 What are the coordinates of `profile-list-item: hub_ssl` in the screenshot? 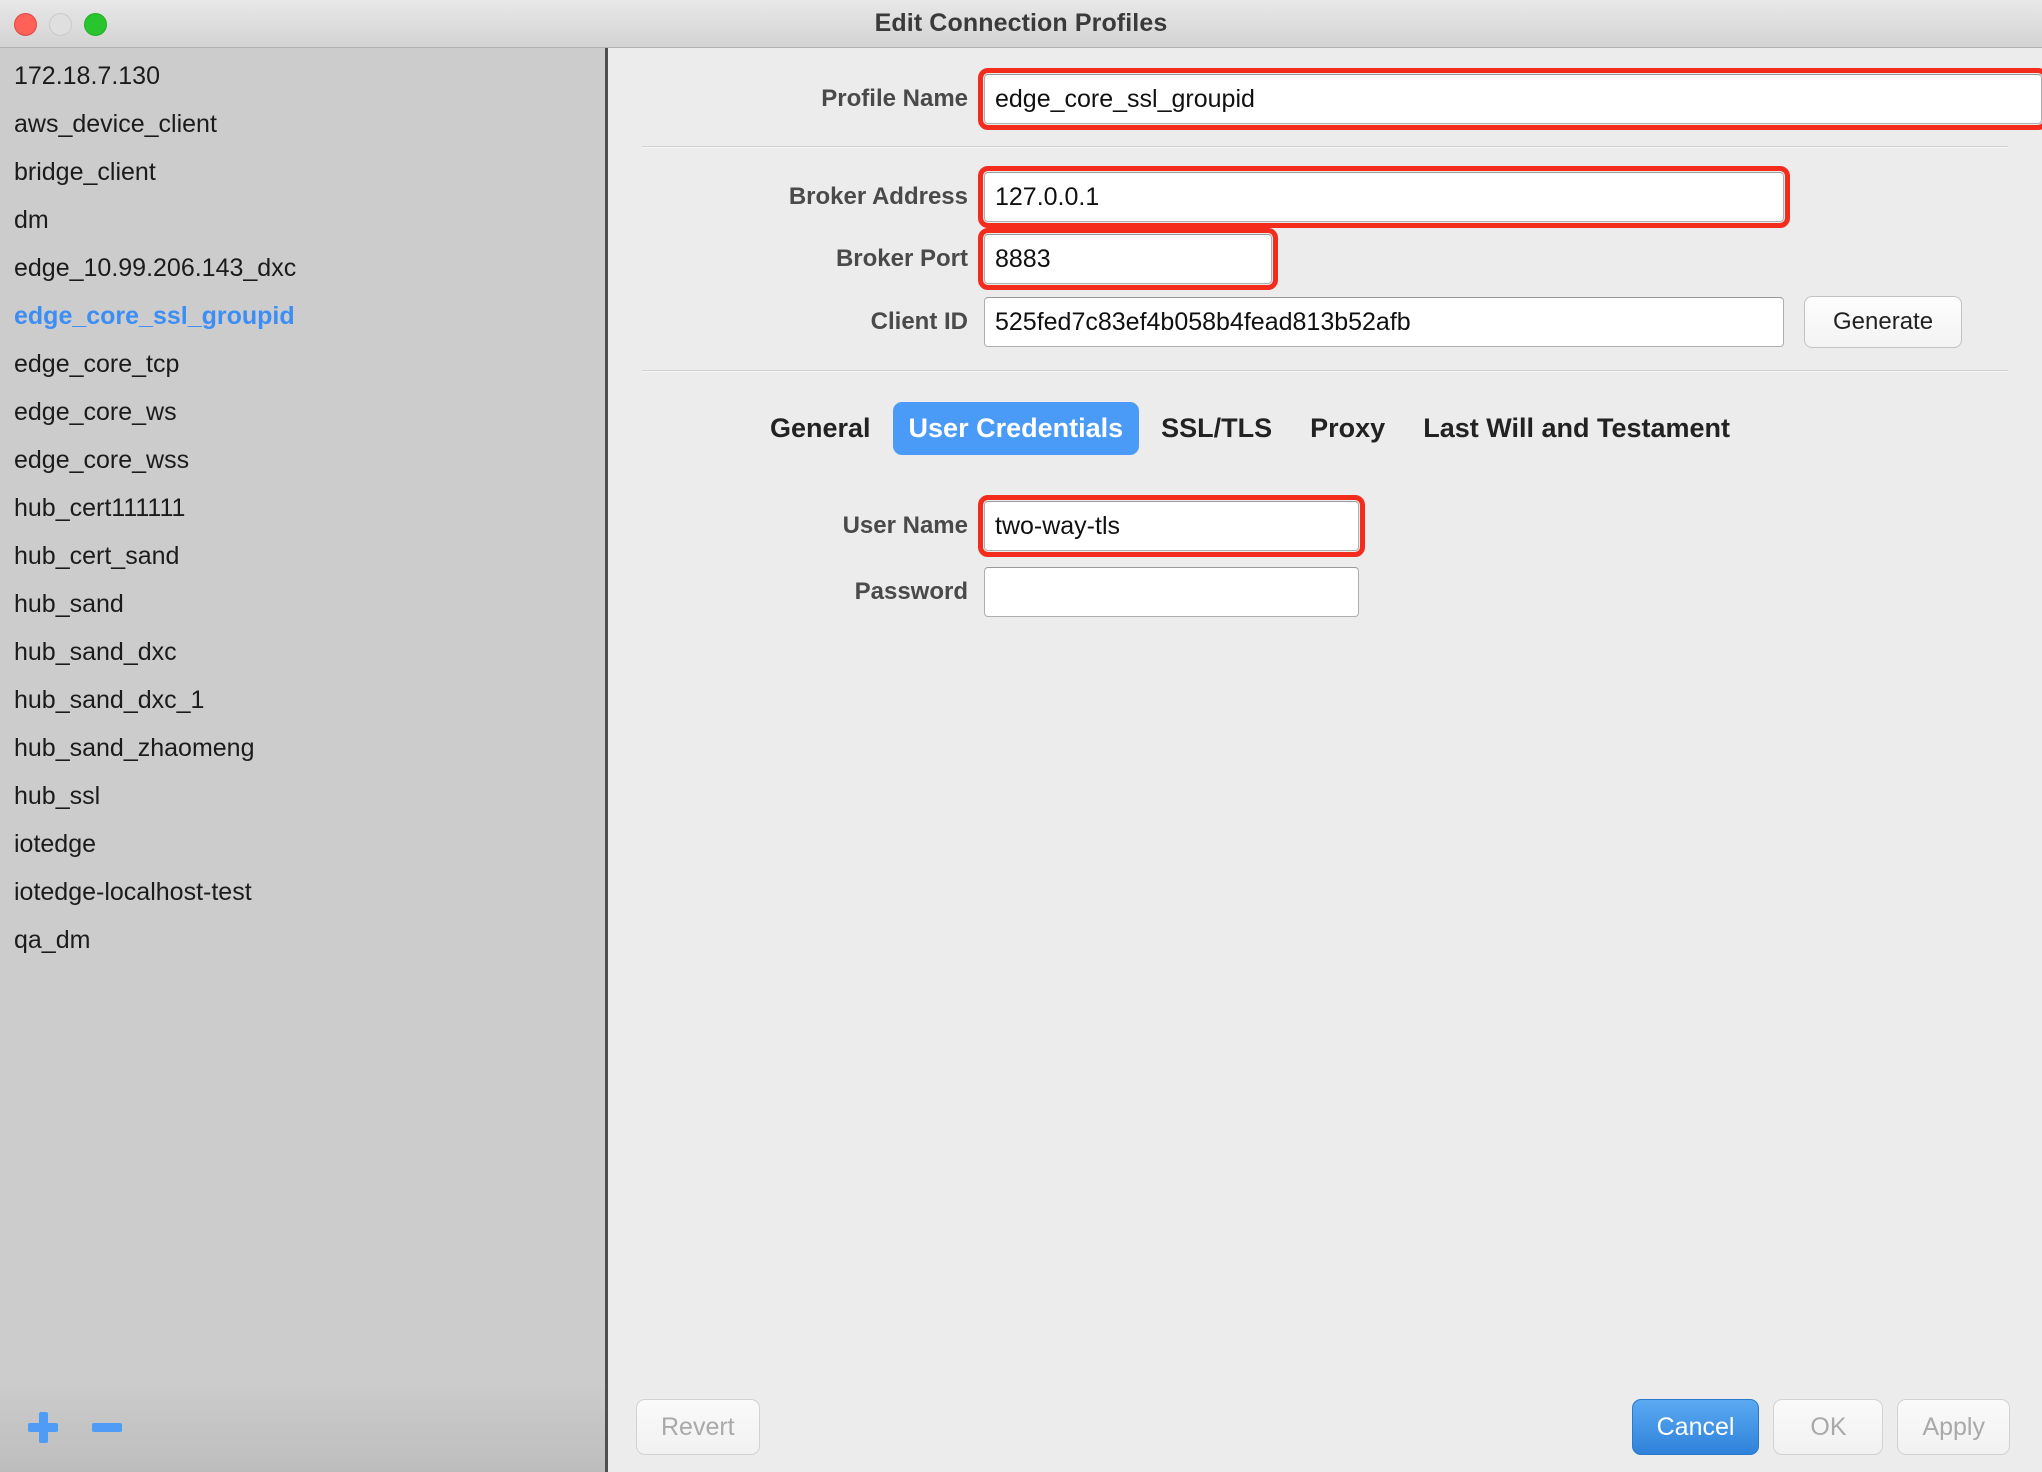 It's located at (302, 796).